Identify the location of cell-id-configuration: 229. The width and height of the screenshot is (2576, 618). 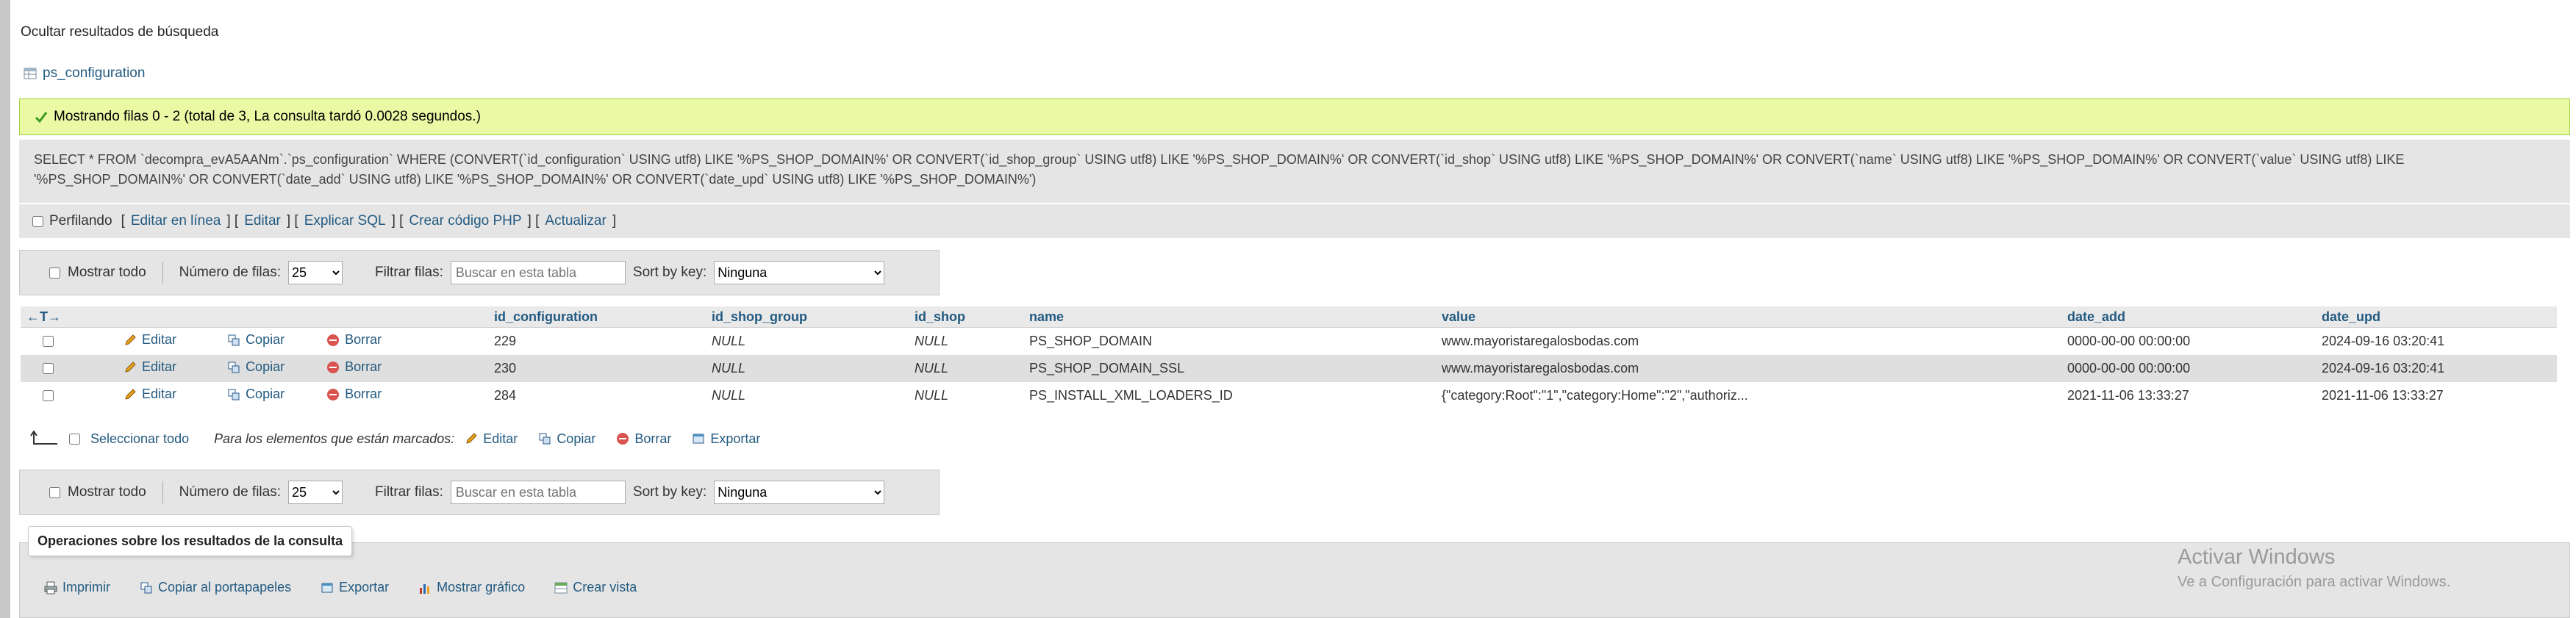
(597, 341).